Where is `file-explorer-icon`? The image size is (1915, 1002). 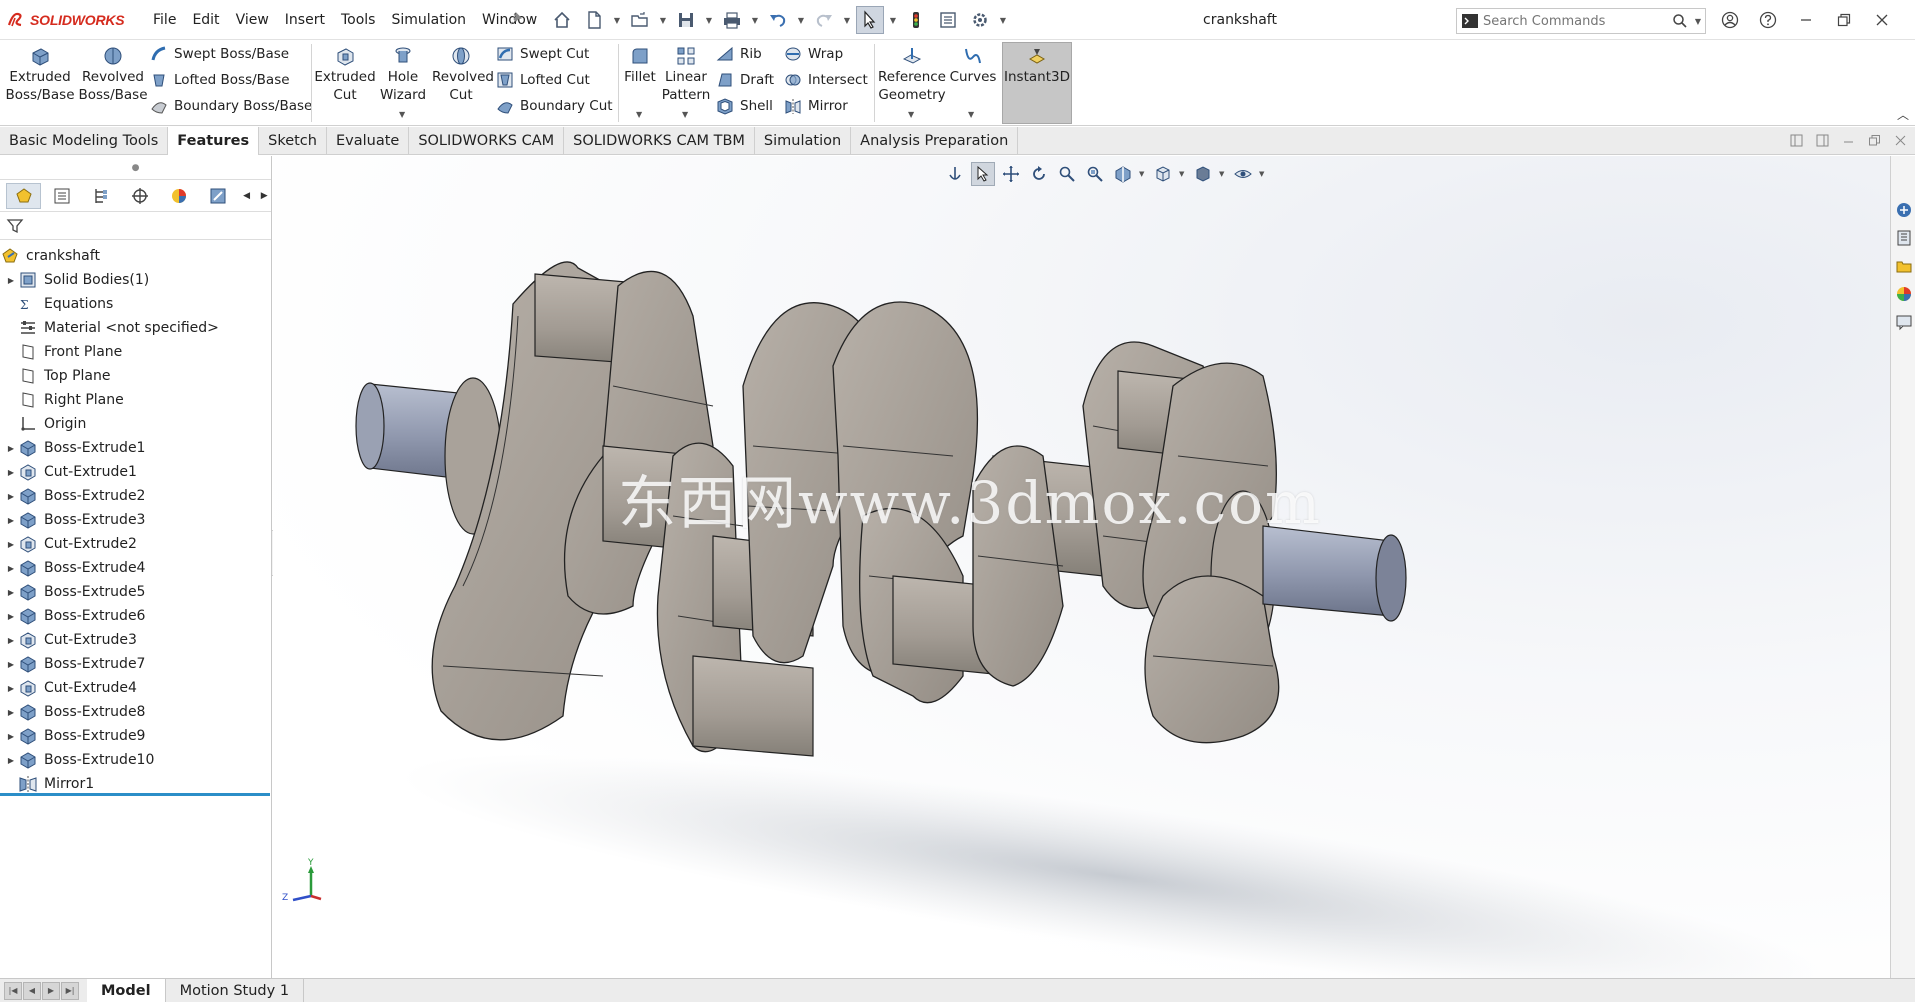 file-explorer-icon is located at coordinates (1903, 266).